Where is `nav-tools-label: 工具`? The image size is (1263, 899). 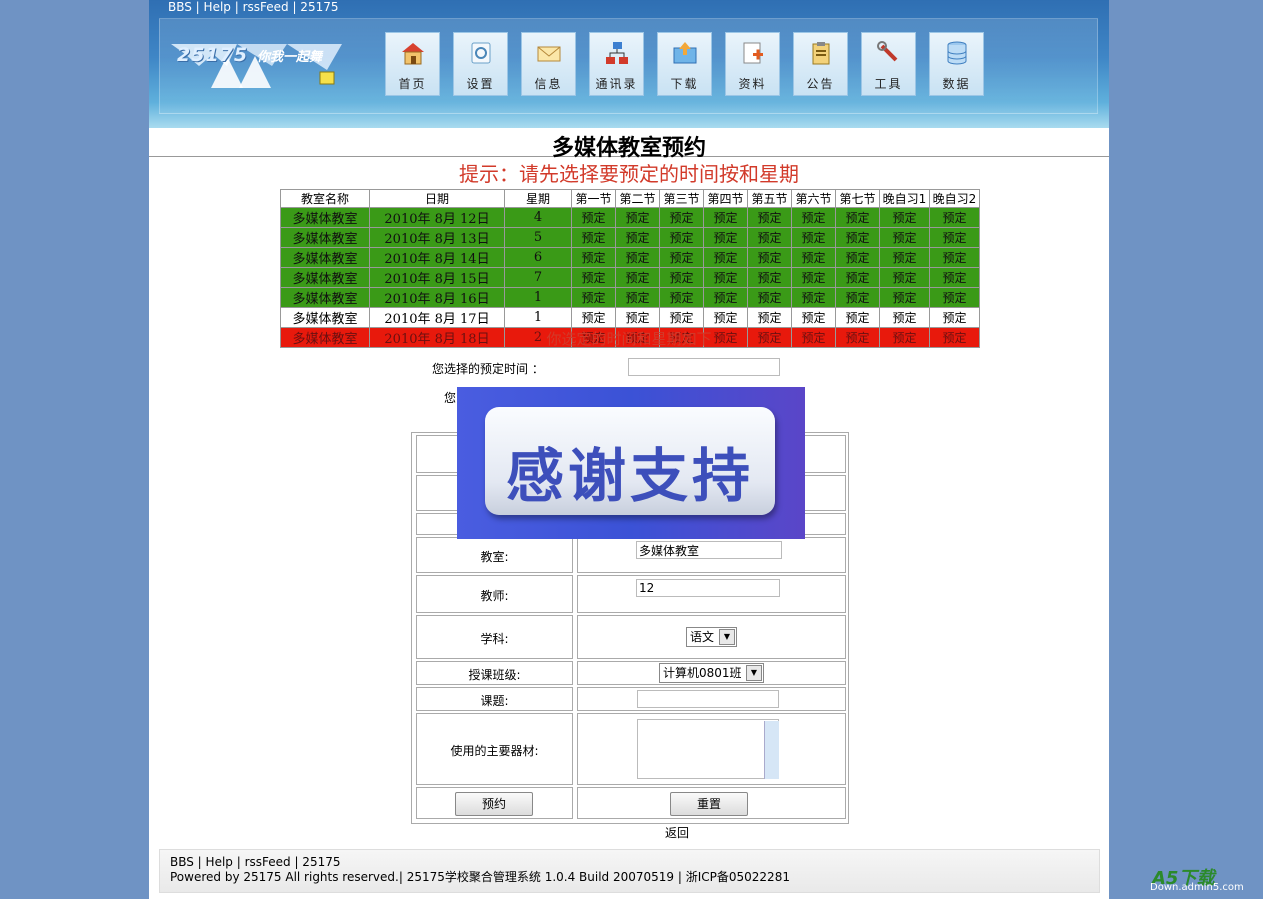 nav-tools-label: 工具 is located at coordinates (888, 84).